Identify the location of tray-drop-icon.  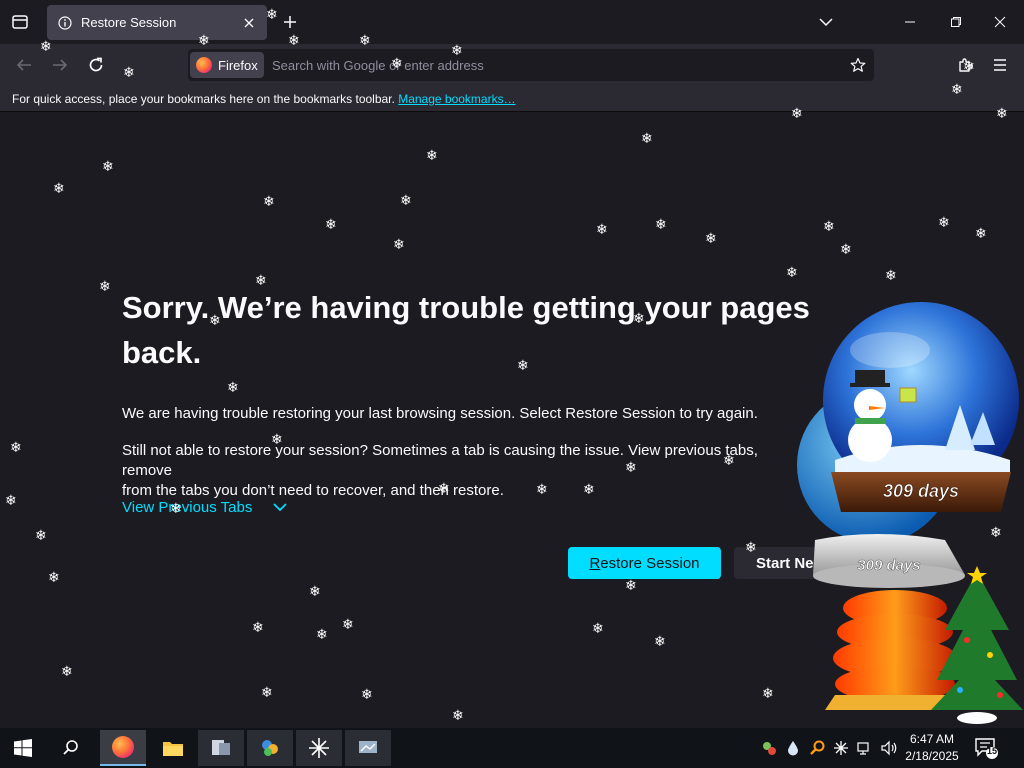
(793, 748).